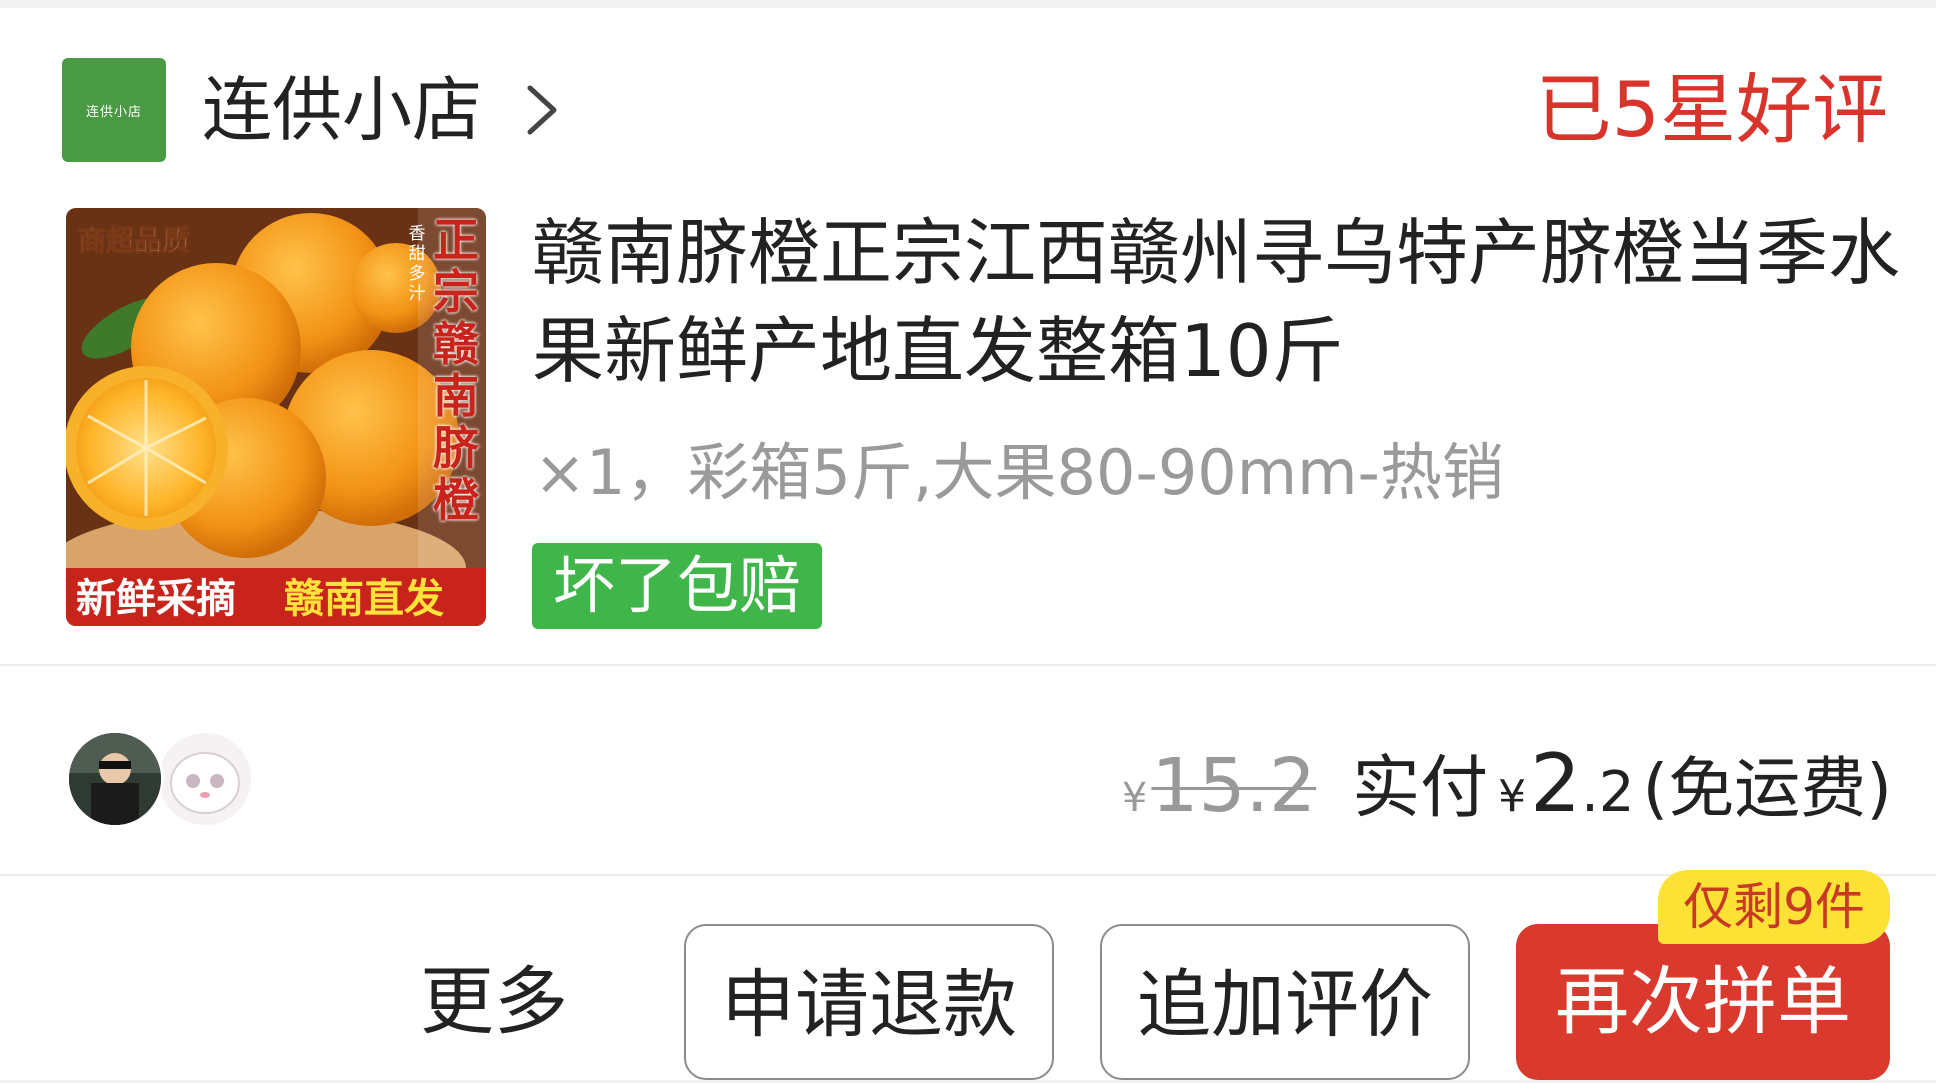 This screenshot has width=1936, height=1083. What do you see at coordinates (342, 110) in the screenshot?
I see `store-name: 连供小店` at bounding box center [342, 110].